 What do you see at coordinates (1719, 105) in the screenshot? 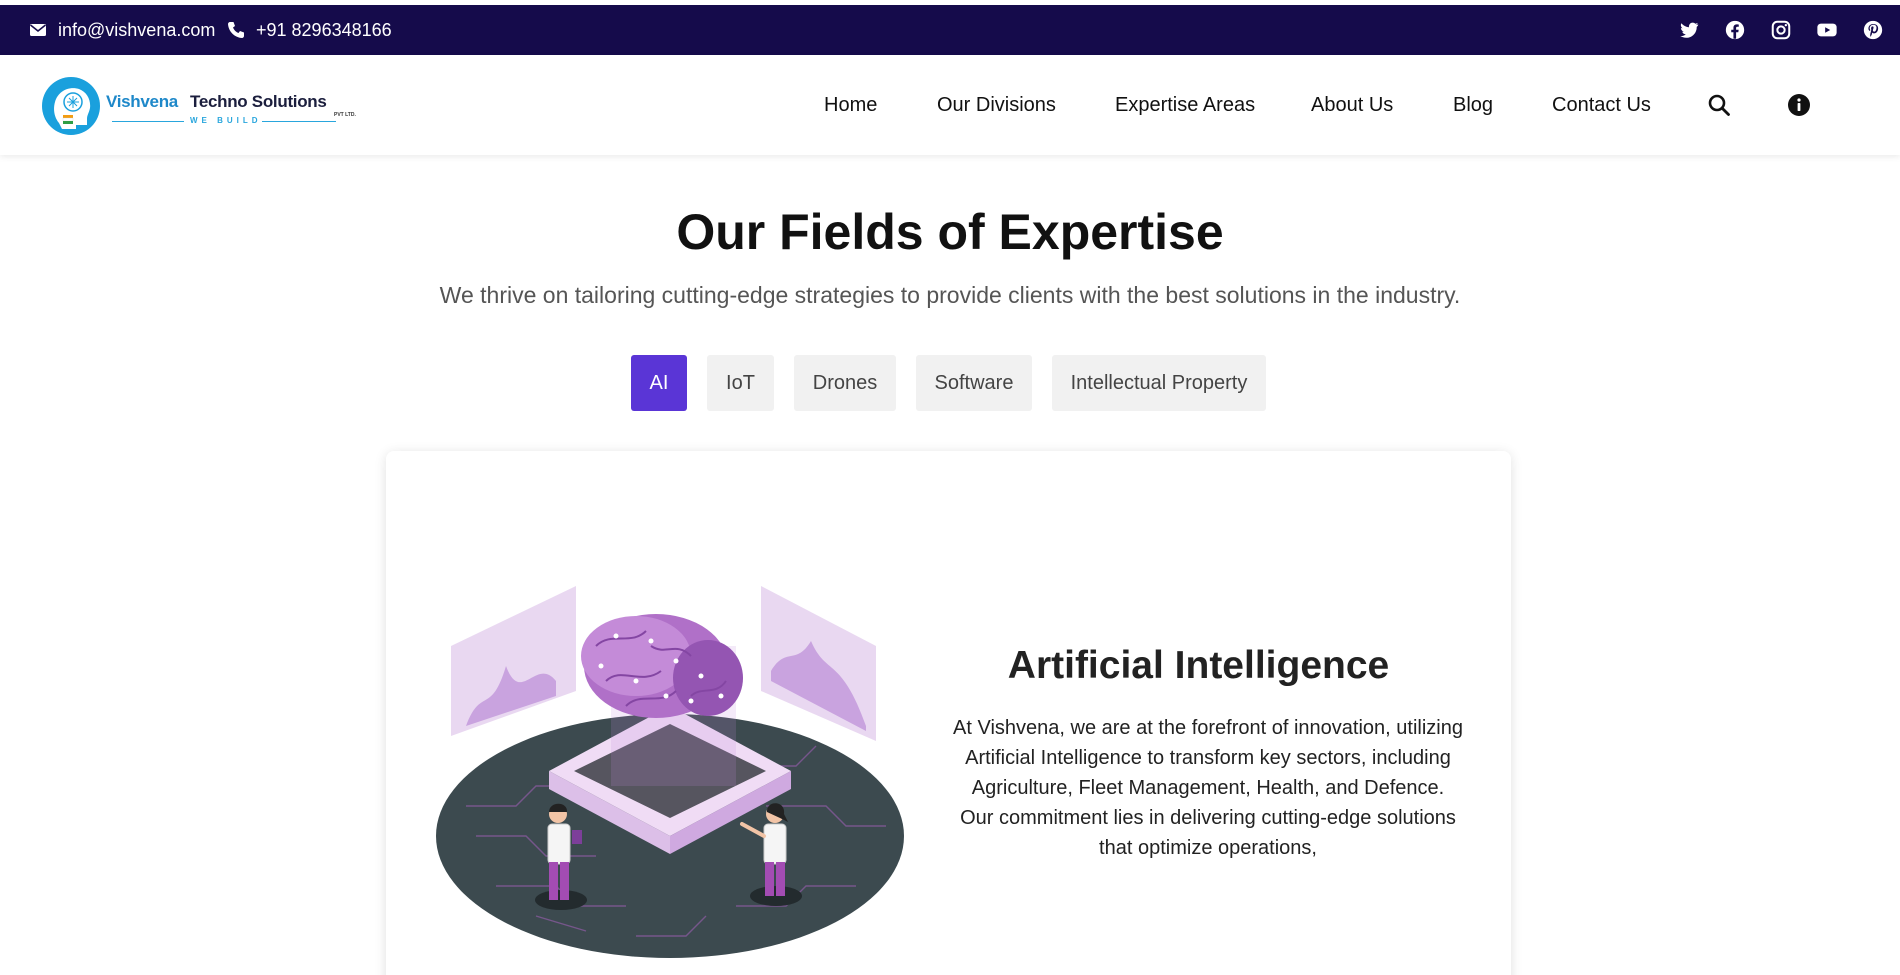
I see `search-icon` at bounding box center [1719, 105].